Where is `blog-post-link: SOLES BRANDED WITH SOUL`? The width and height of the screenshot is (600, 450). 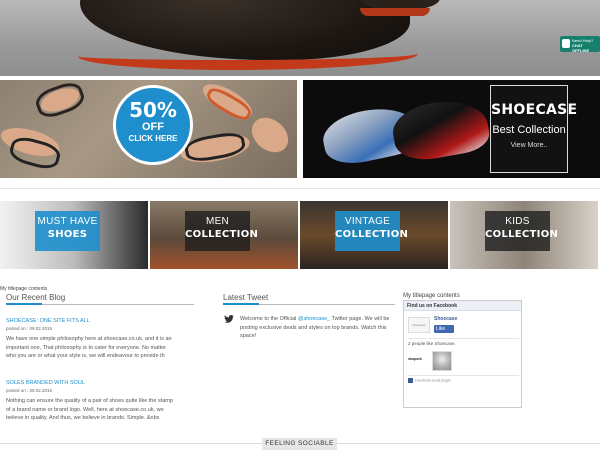
blog-post-link: SOLES BRANDED WITH SOUL is located at coordinates (45, 383).